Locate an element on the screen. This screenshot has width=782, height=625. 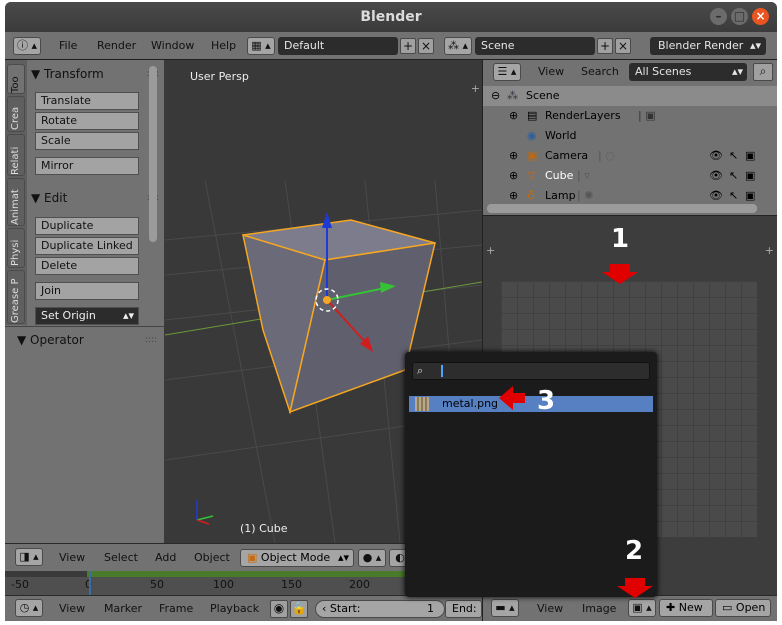
popup-item-metal-png: metal.png is located at coordinates (531, 404).